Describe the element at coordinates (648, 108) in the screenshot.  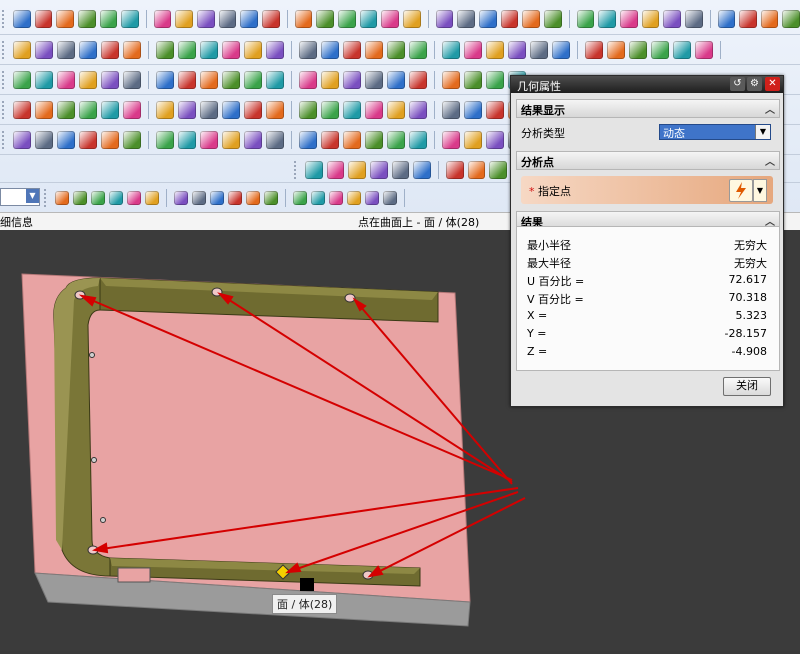
I see `section-result-display: 结果显示 ︿` at that location.